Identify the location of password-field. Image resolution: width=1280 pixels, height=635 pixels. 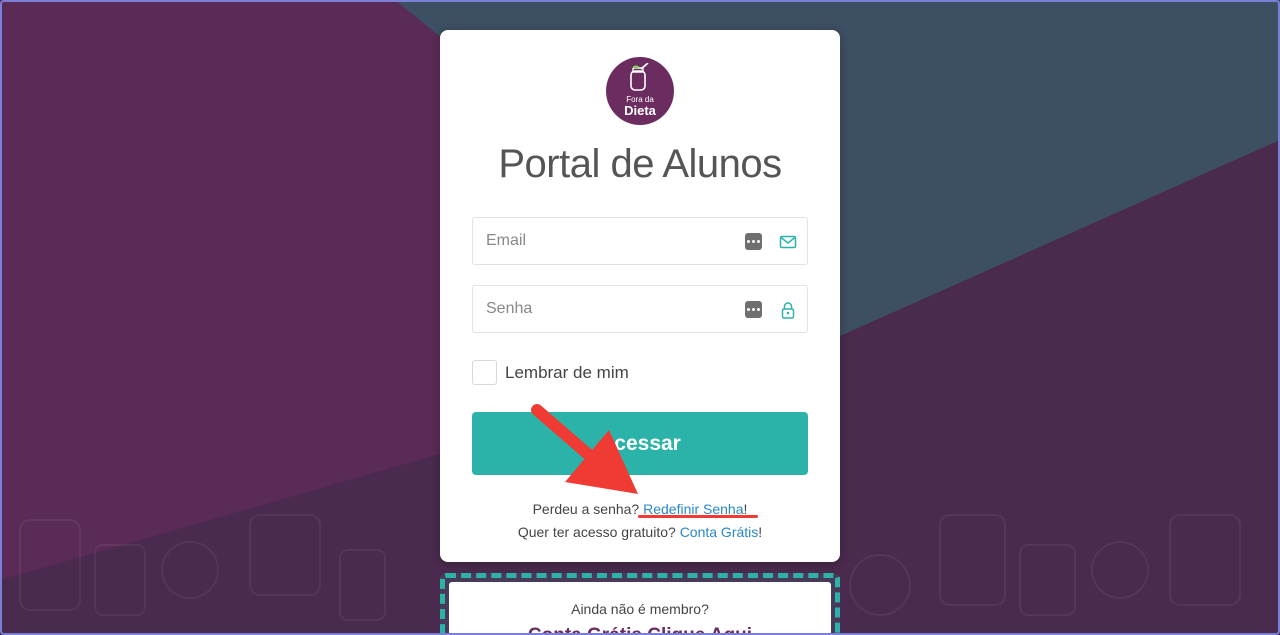
(640, 309).